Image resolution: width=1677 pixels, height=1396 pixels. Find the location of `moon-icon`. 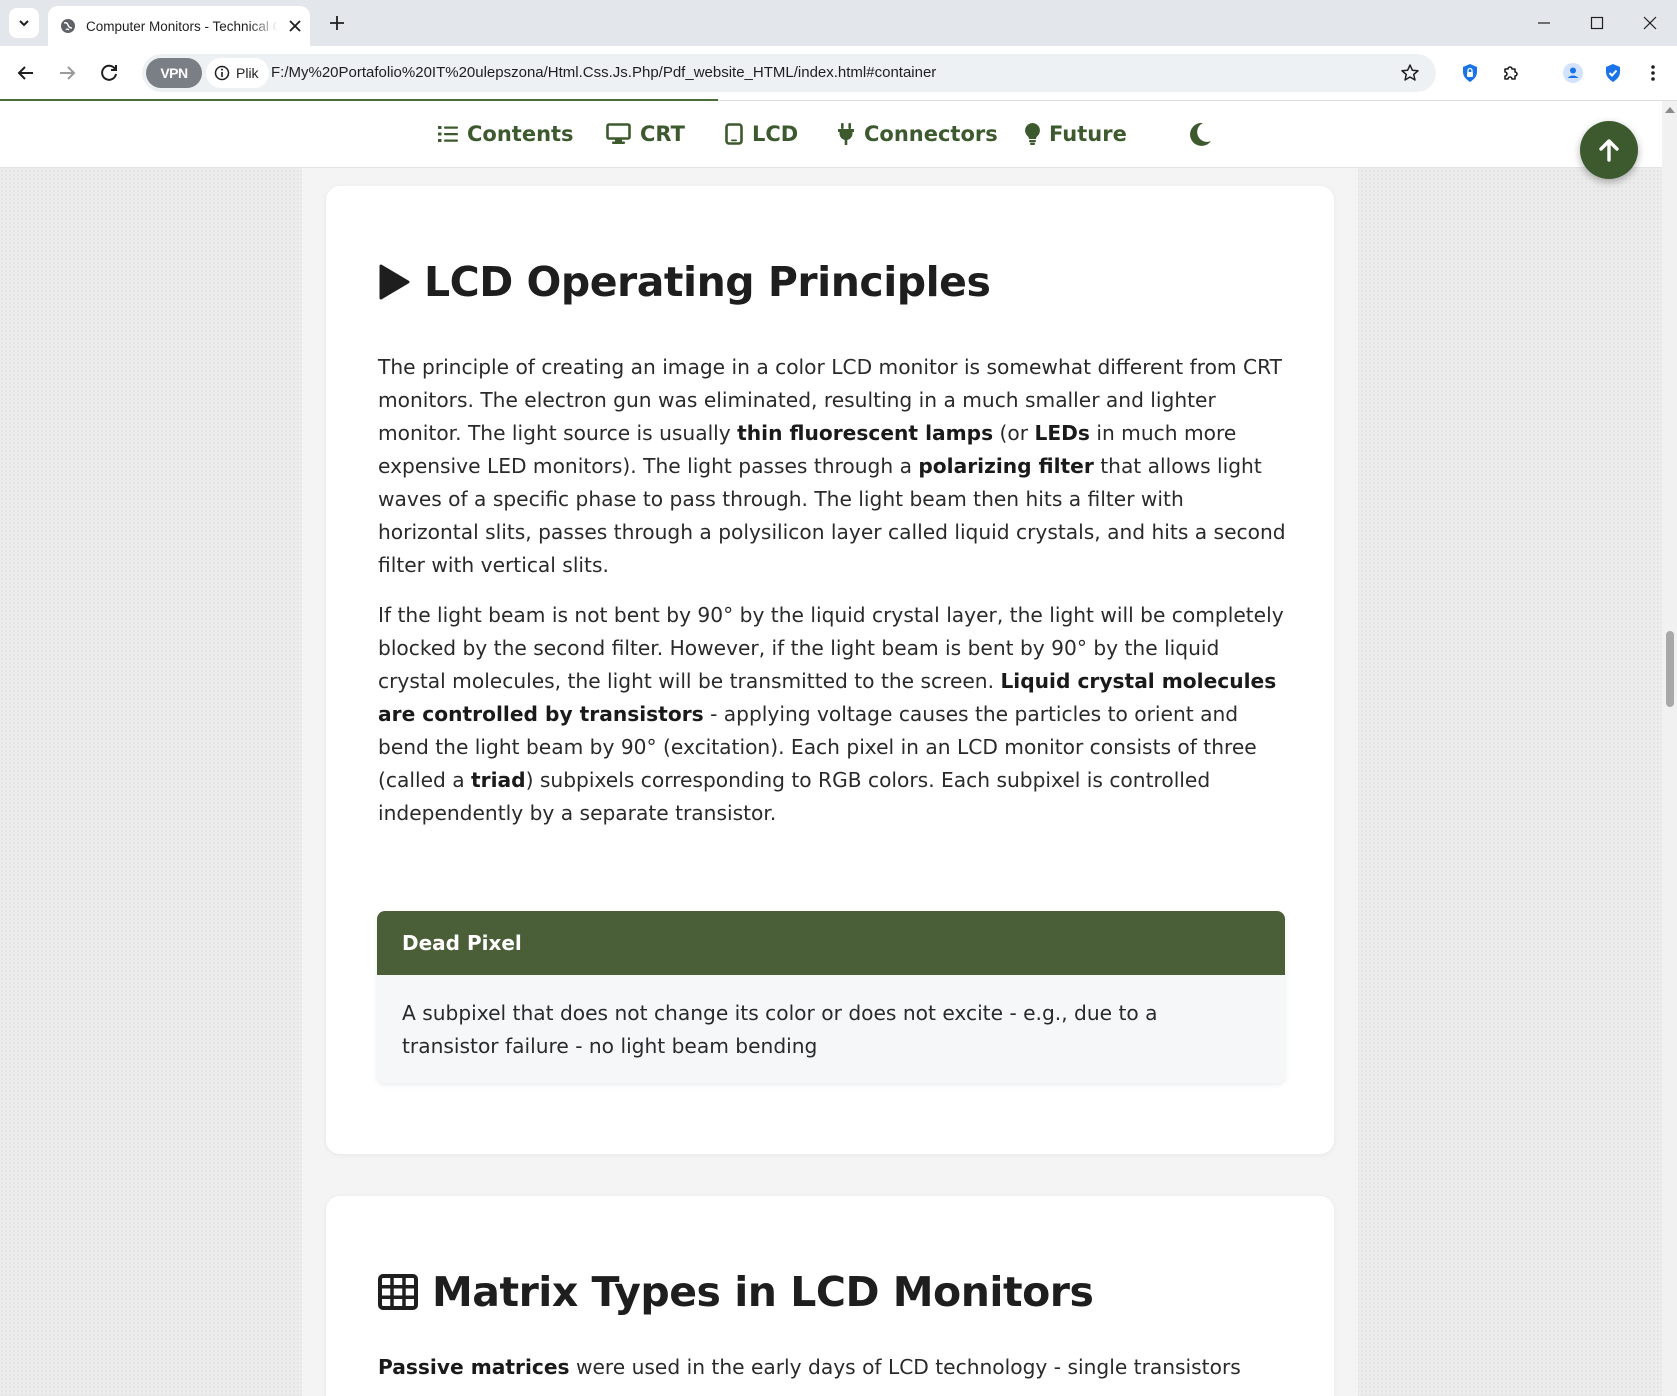

moon-icon is located at coordinates (1200, 134).